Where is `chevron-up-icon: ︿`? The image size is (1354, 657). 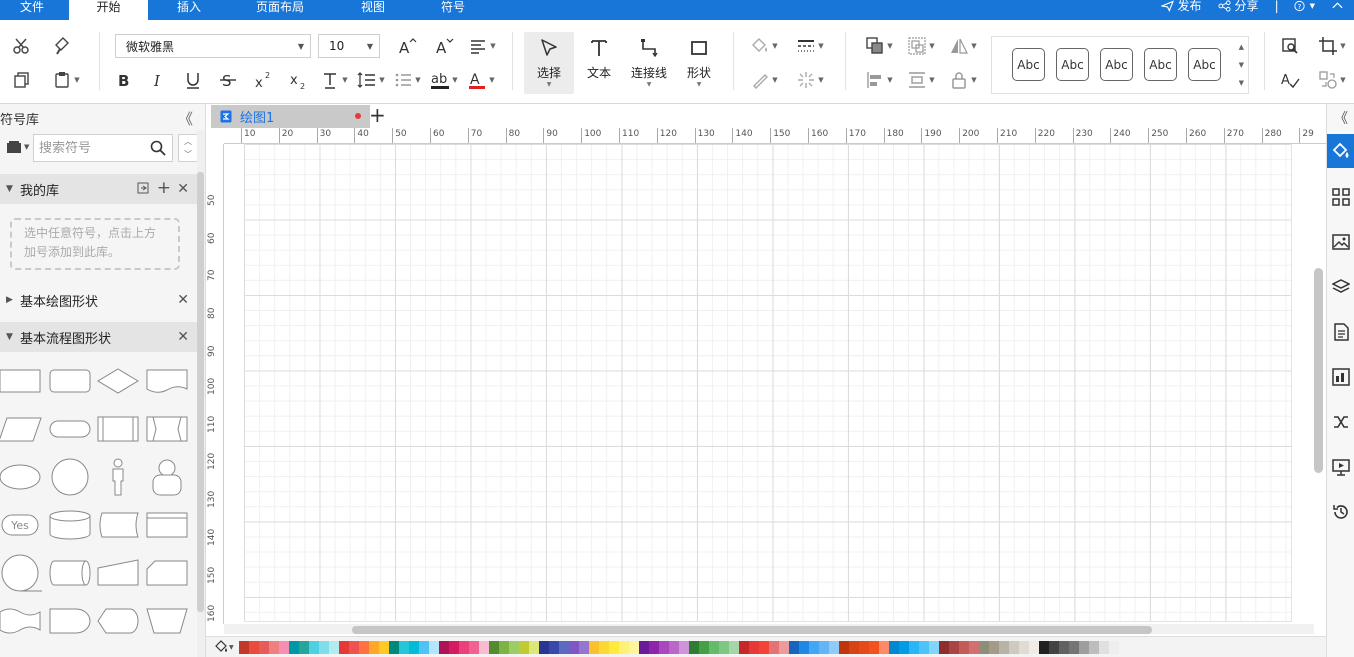 chevron-up-icon: ︿ is located at coordinates (188, 141).